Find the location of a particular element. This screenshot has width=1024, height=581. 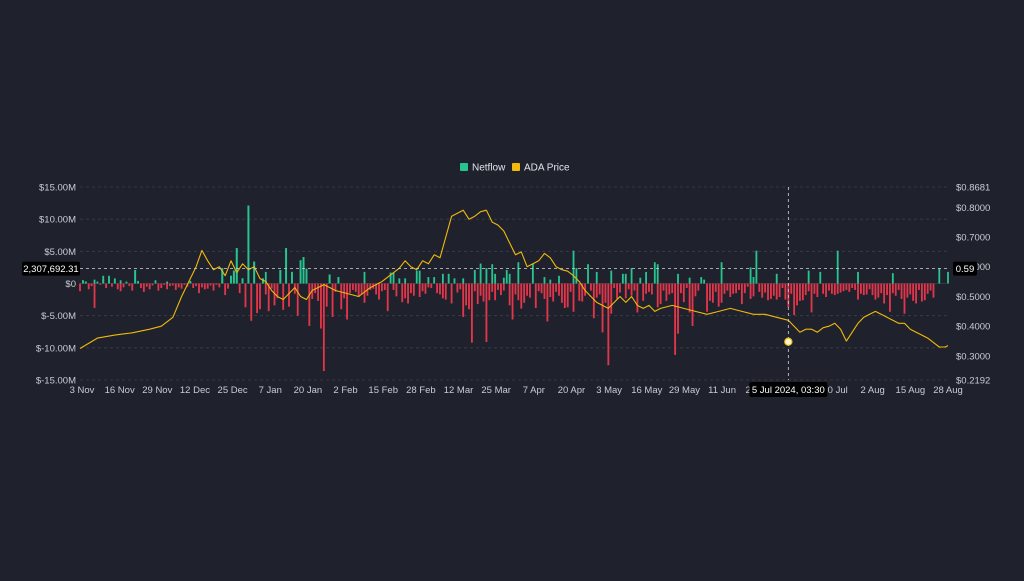

legend-label: ADA Price is located at coordinates (547, 168).